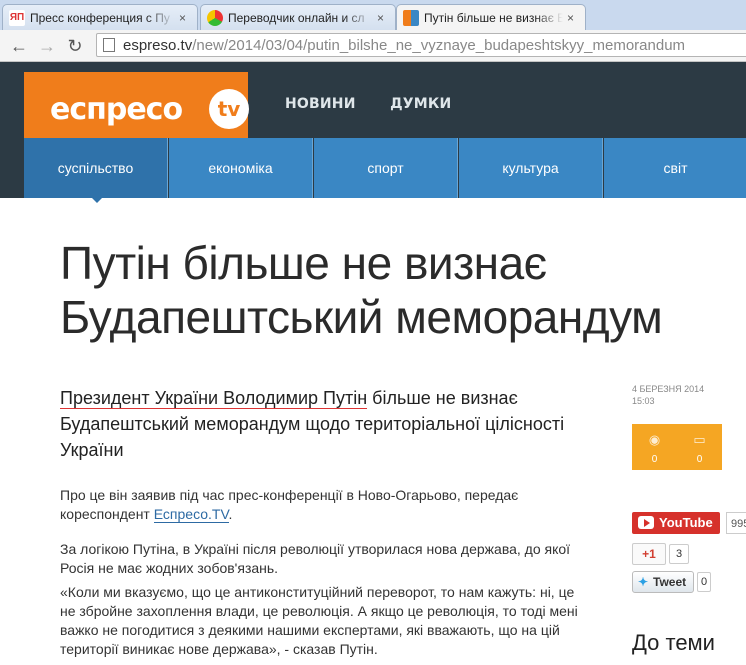 The image size is (746, 665). What do you see at coordinates (386, 168) in the screenshot?
I see `category-sport: спорт` at bounding box center [386, 168].